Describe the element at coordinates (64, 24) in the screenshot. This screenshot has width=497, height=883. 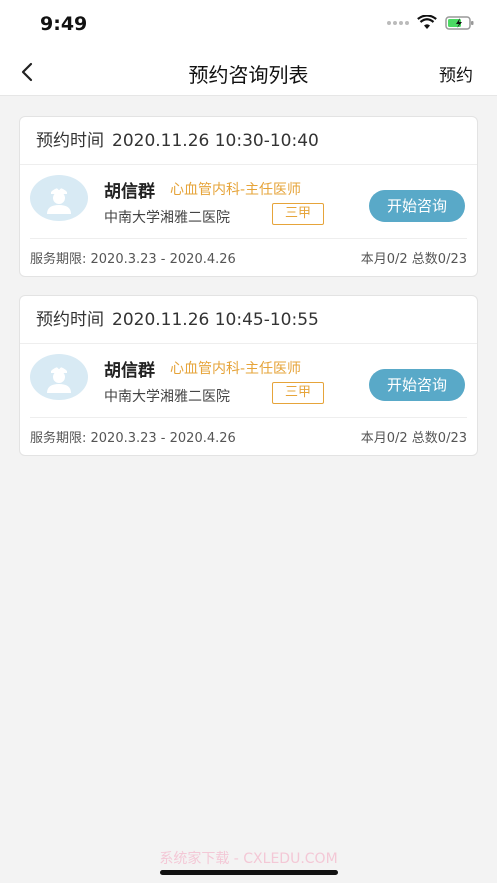
I see `status-time: 9:49` at that location.